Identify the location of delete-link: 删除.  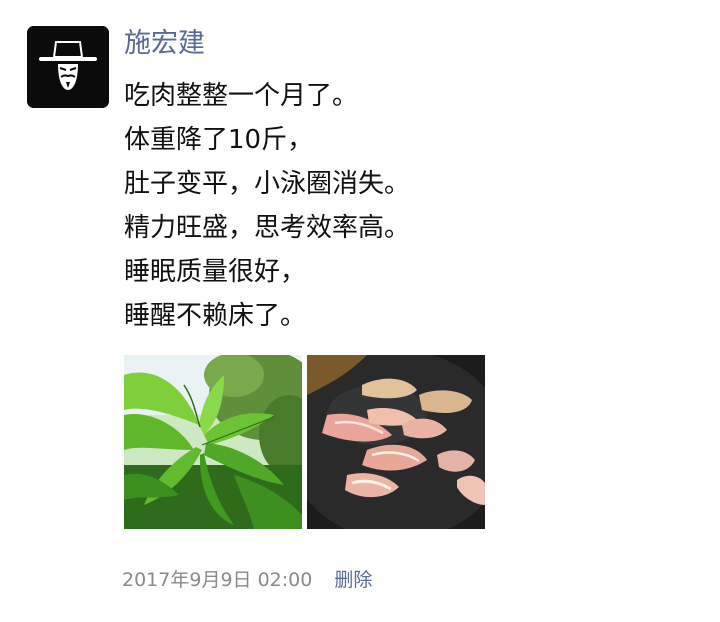
(353, 580).